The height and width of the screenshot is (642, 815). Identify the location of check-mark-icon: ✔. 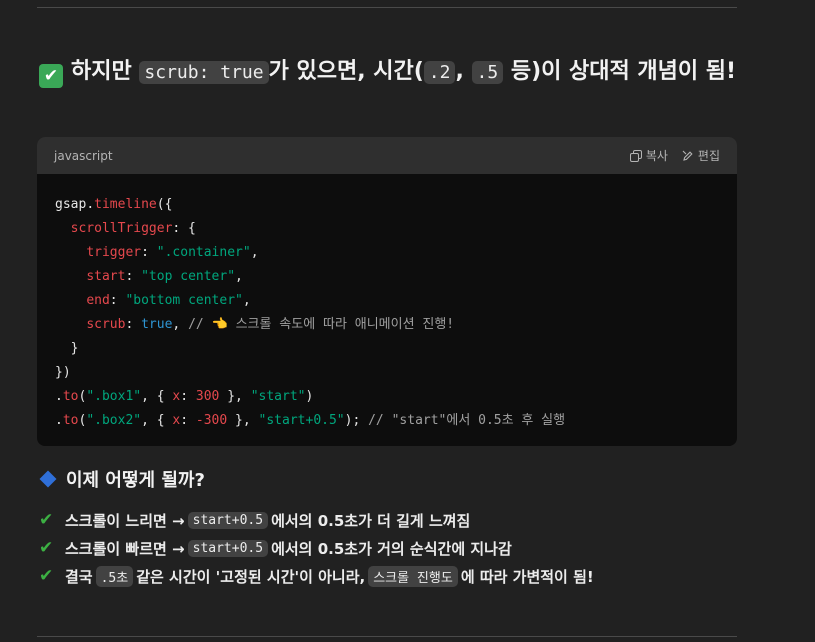
(51, 76).